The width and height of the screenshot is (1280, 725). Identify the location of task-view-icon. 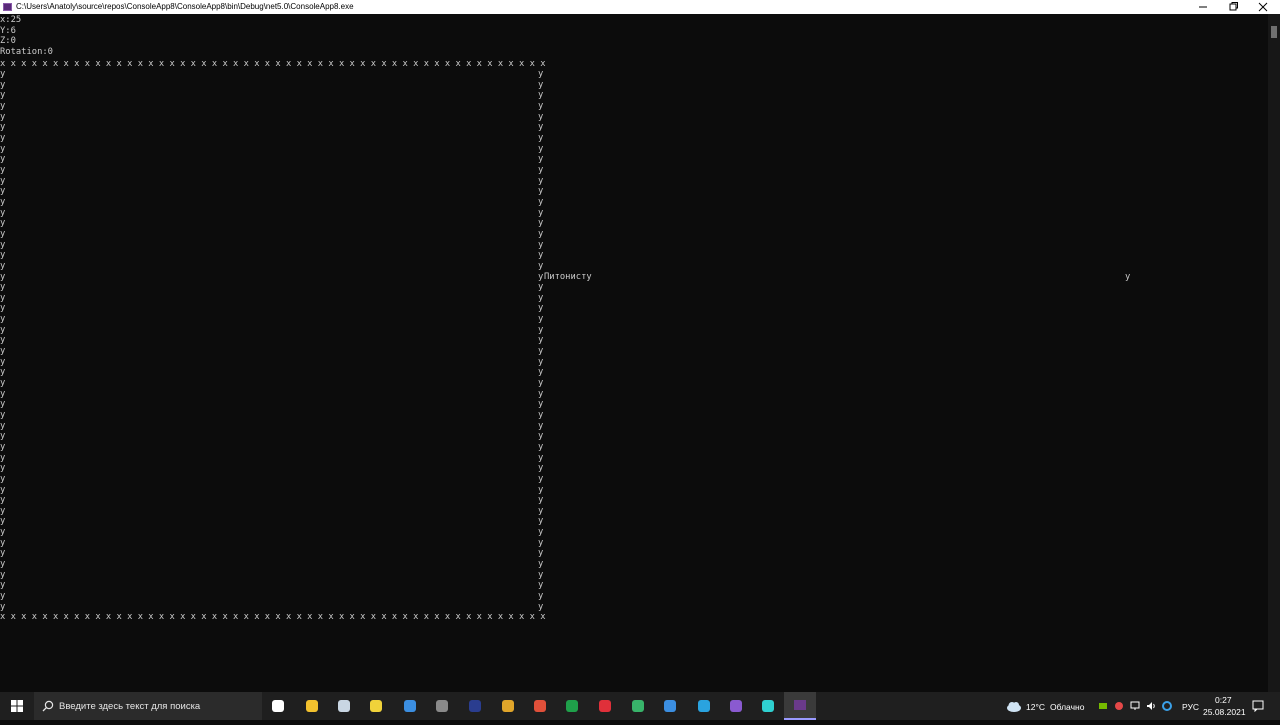
(278, 706).